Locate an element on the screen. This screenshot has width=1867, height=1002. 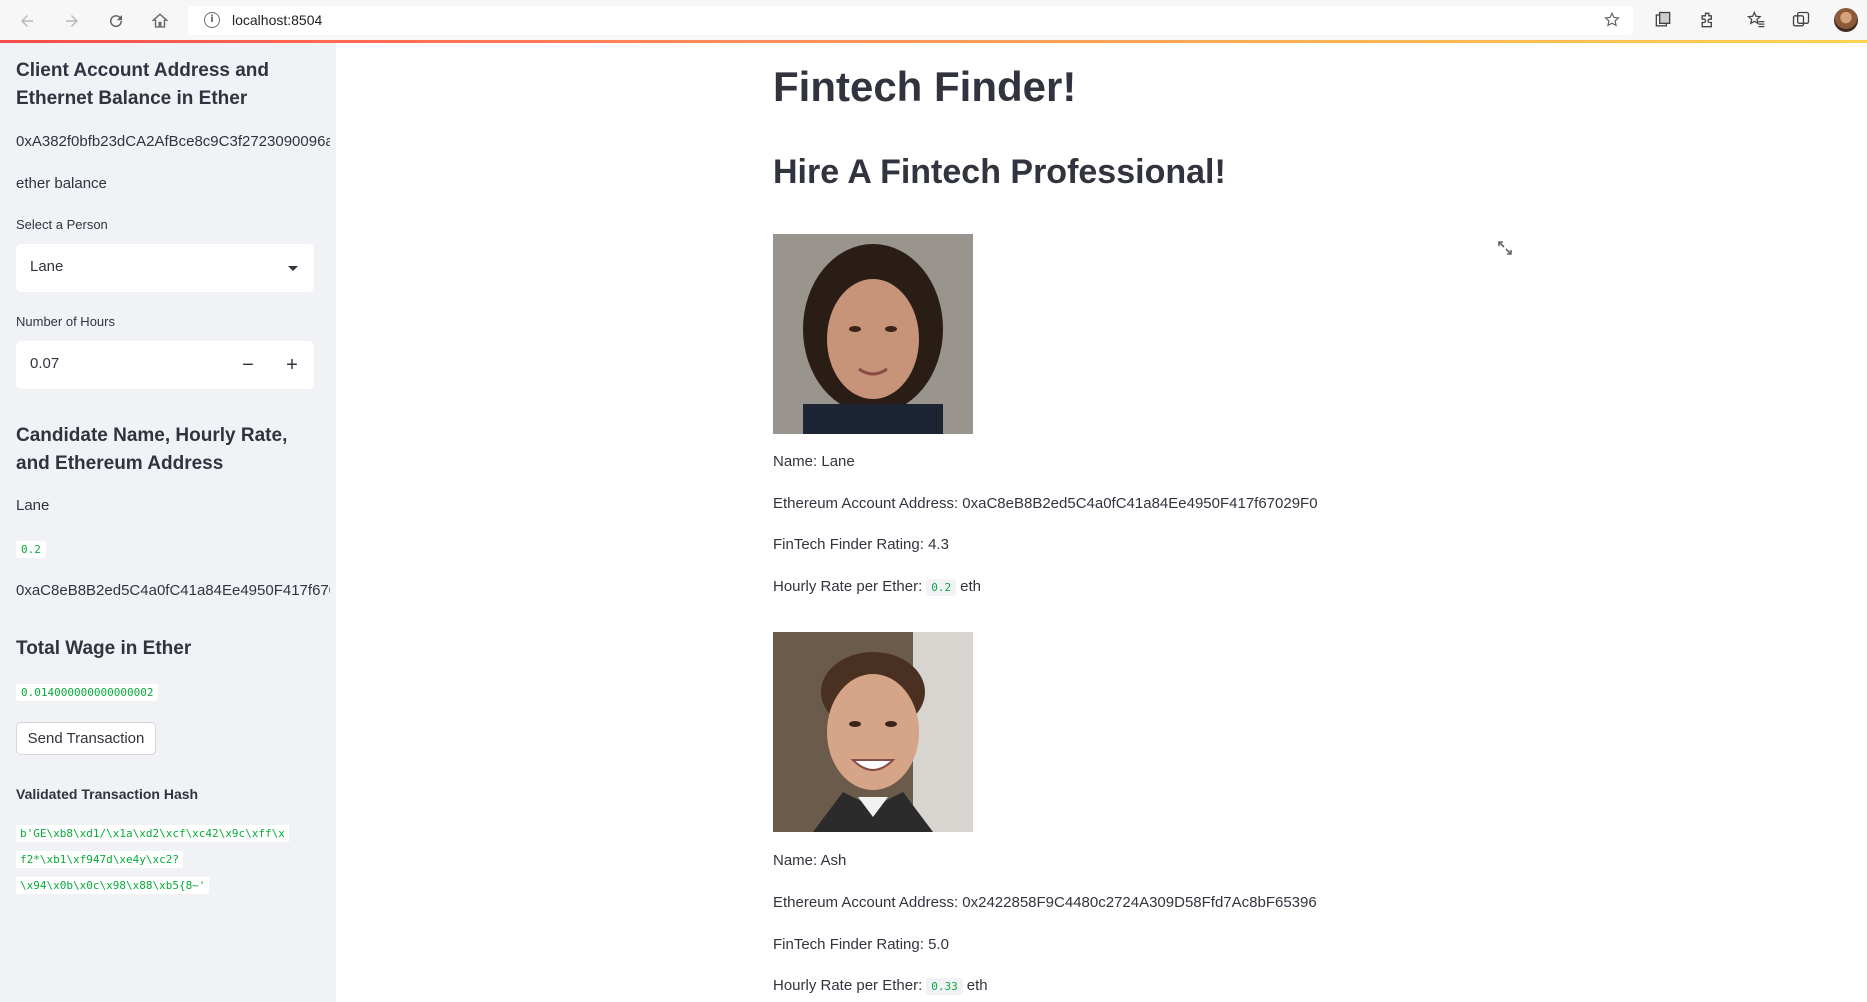
wage-heading: Total Wage in Ether is located at coordinates (104, 648).